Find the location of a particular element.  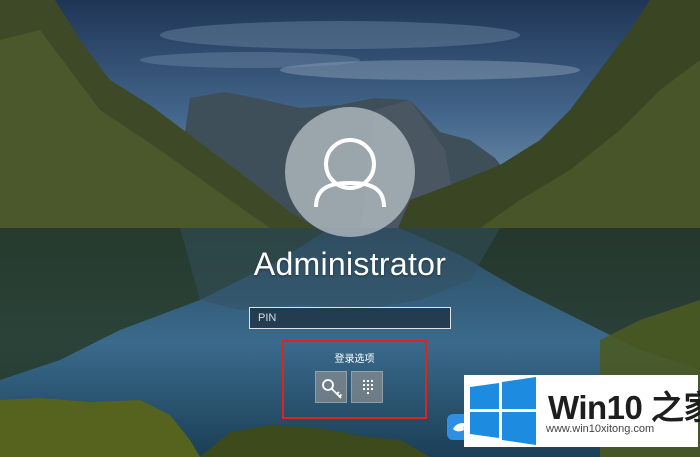

signin-option-pin-button is located at coordinates (367, 387).